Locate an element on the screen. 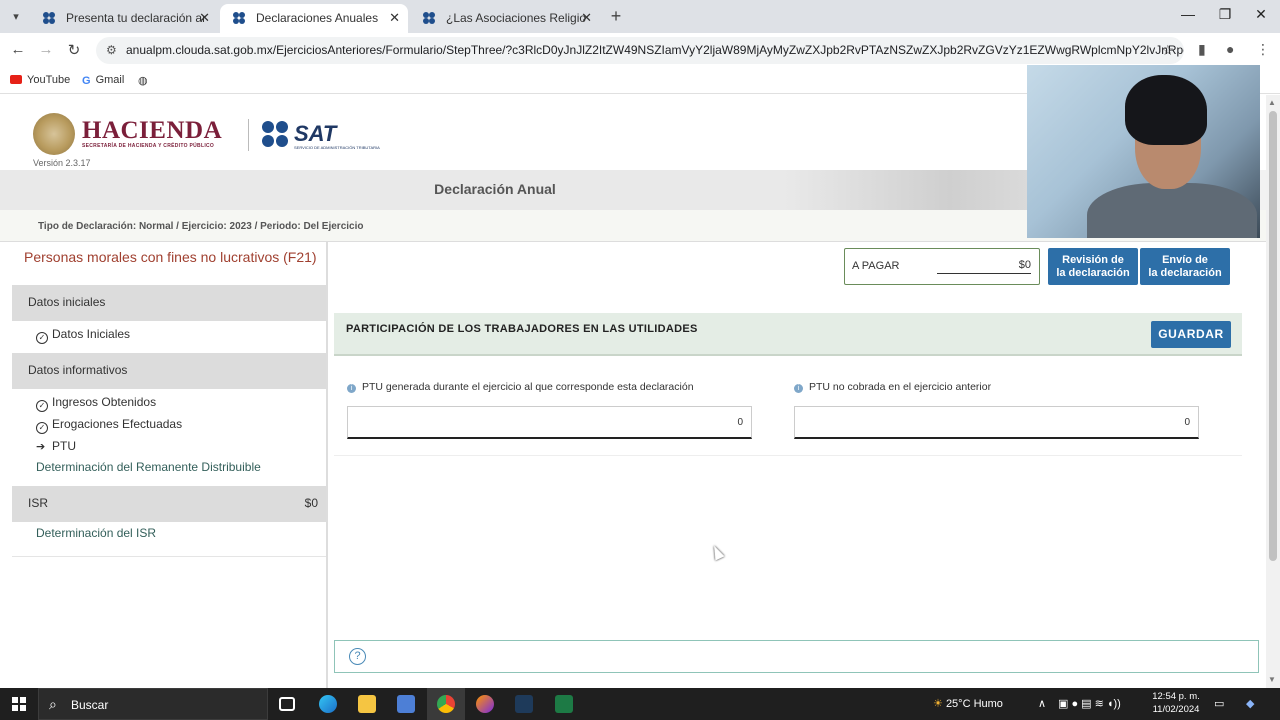 Image resolution: width=1280 pixels, height=720 pixels. sidebar-item-isr: Determinación del ISR is located at coordinates (96, 533).